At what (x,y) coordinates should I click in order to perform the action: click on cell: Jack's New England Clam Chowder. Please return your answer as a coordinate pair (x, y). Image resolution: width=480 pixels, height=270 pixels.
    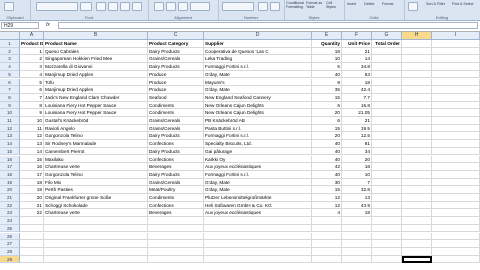
    Looking at the image, I should click on (96, 97).